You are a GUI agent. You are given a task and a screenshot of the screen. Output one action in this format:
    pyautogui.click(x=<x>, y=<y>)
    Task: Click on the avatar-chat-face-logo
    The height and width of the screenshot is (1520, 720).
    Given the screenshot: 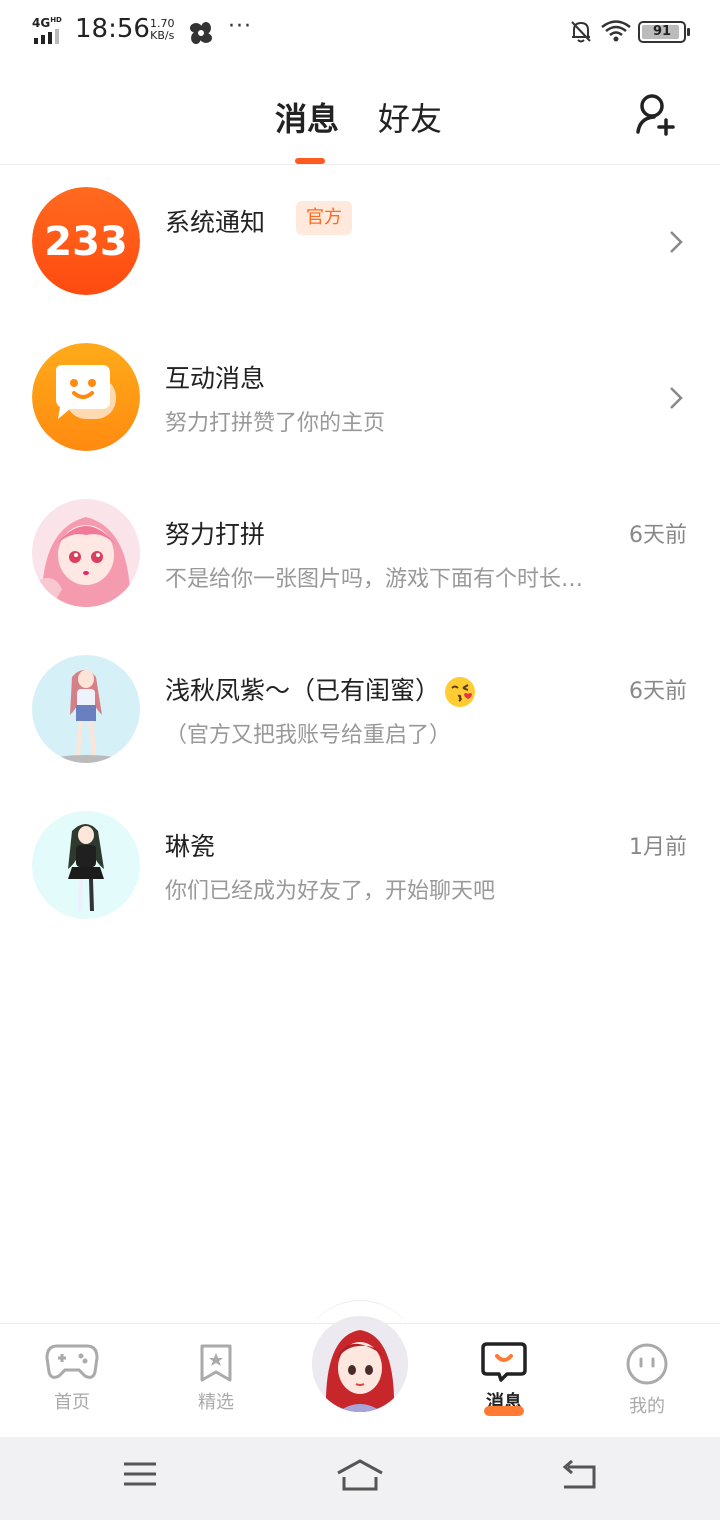 What is the action you would take?
    pyautogui.click(x=86, y=397)
    